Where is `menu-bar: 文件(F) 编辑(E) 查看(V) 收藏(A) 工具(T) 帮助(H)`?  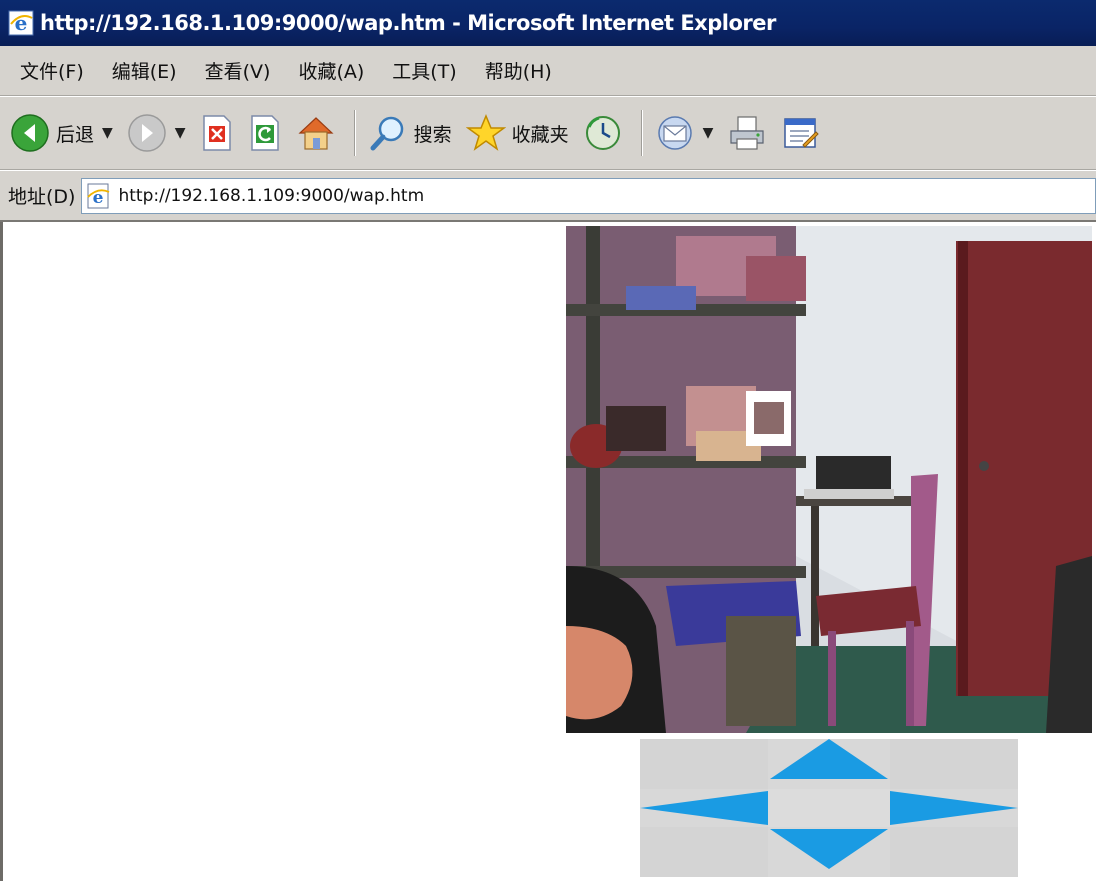
menu-bar: 文件(F) 编辑(E) 查看(V) 收藏(A) 工具(T) 帮助(H) is located at coordinates (548, 71).